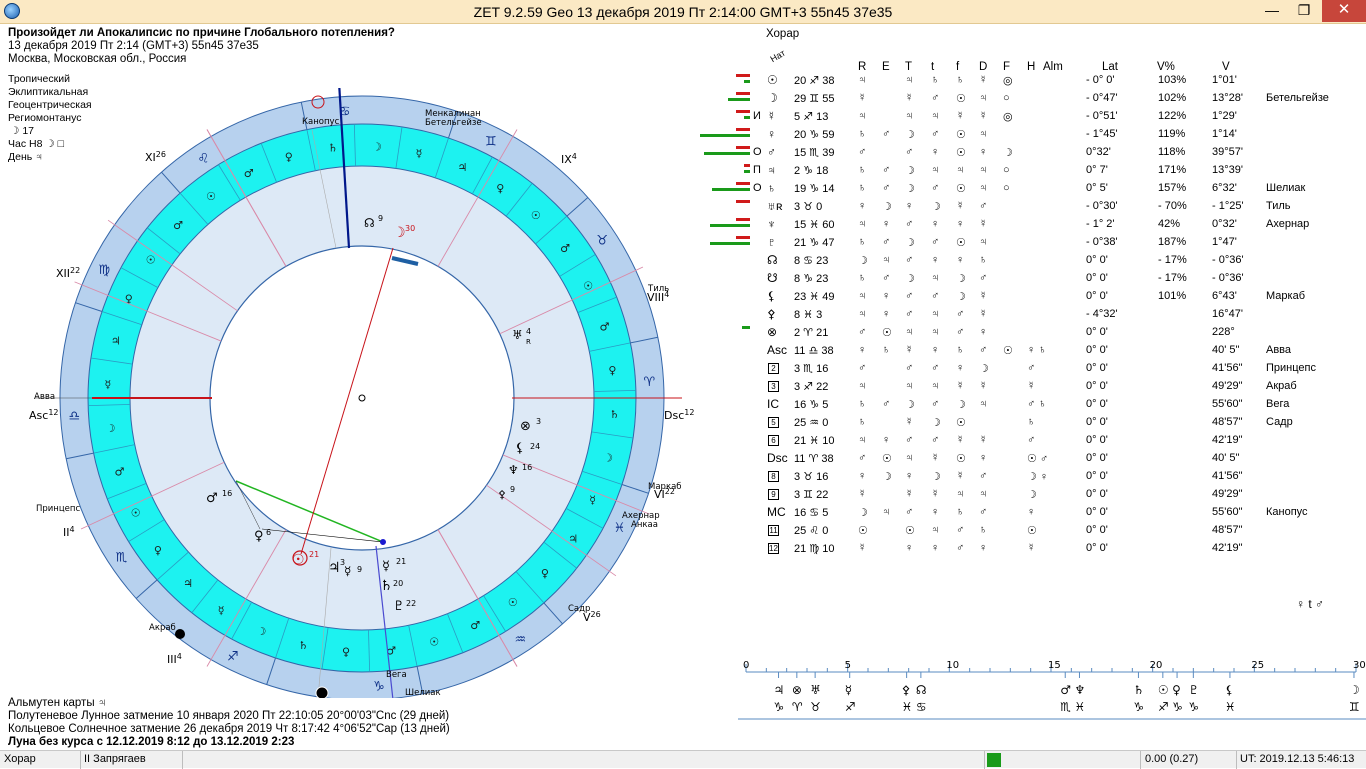 Image resolution: width=1366 pixels, height=769 pixels. I want to click on table-row: ⊗ 2 ♈ 21 ♂ ☉ ♃ ♃ ♂ ♀ 0° 0' 228°, so click(683, 333).